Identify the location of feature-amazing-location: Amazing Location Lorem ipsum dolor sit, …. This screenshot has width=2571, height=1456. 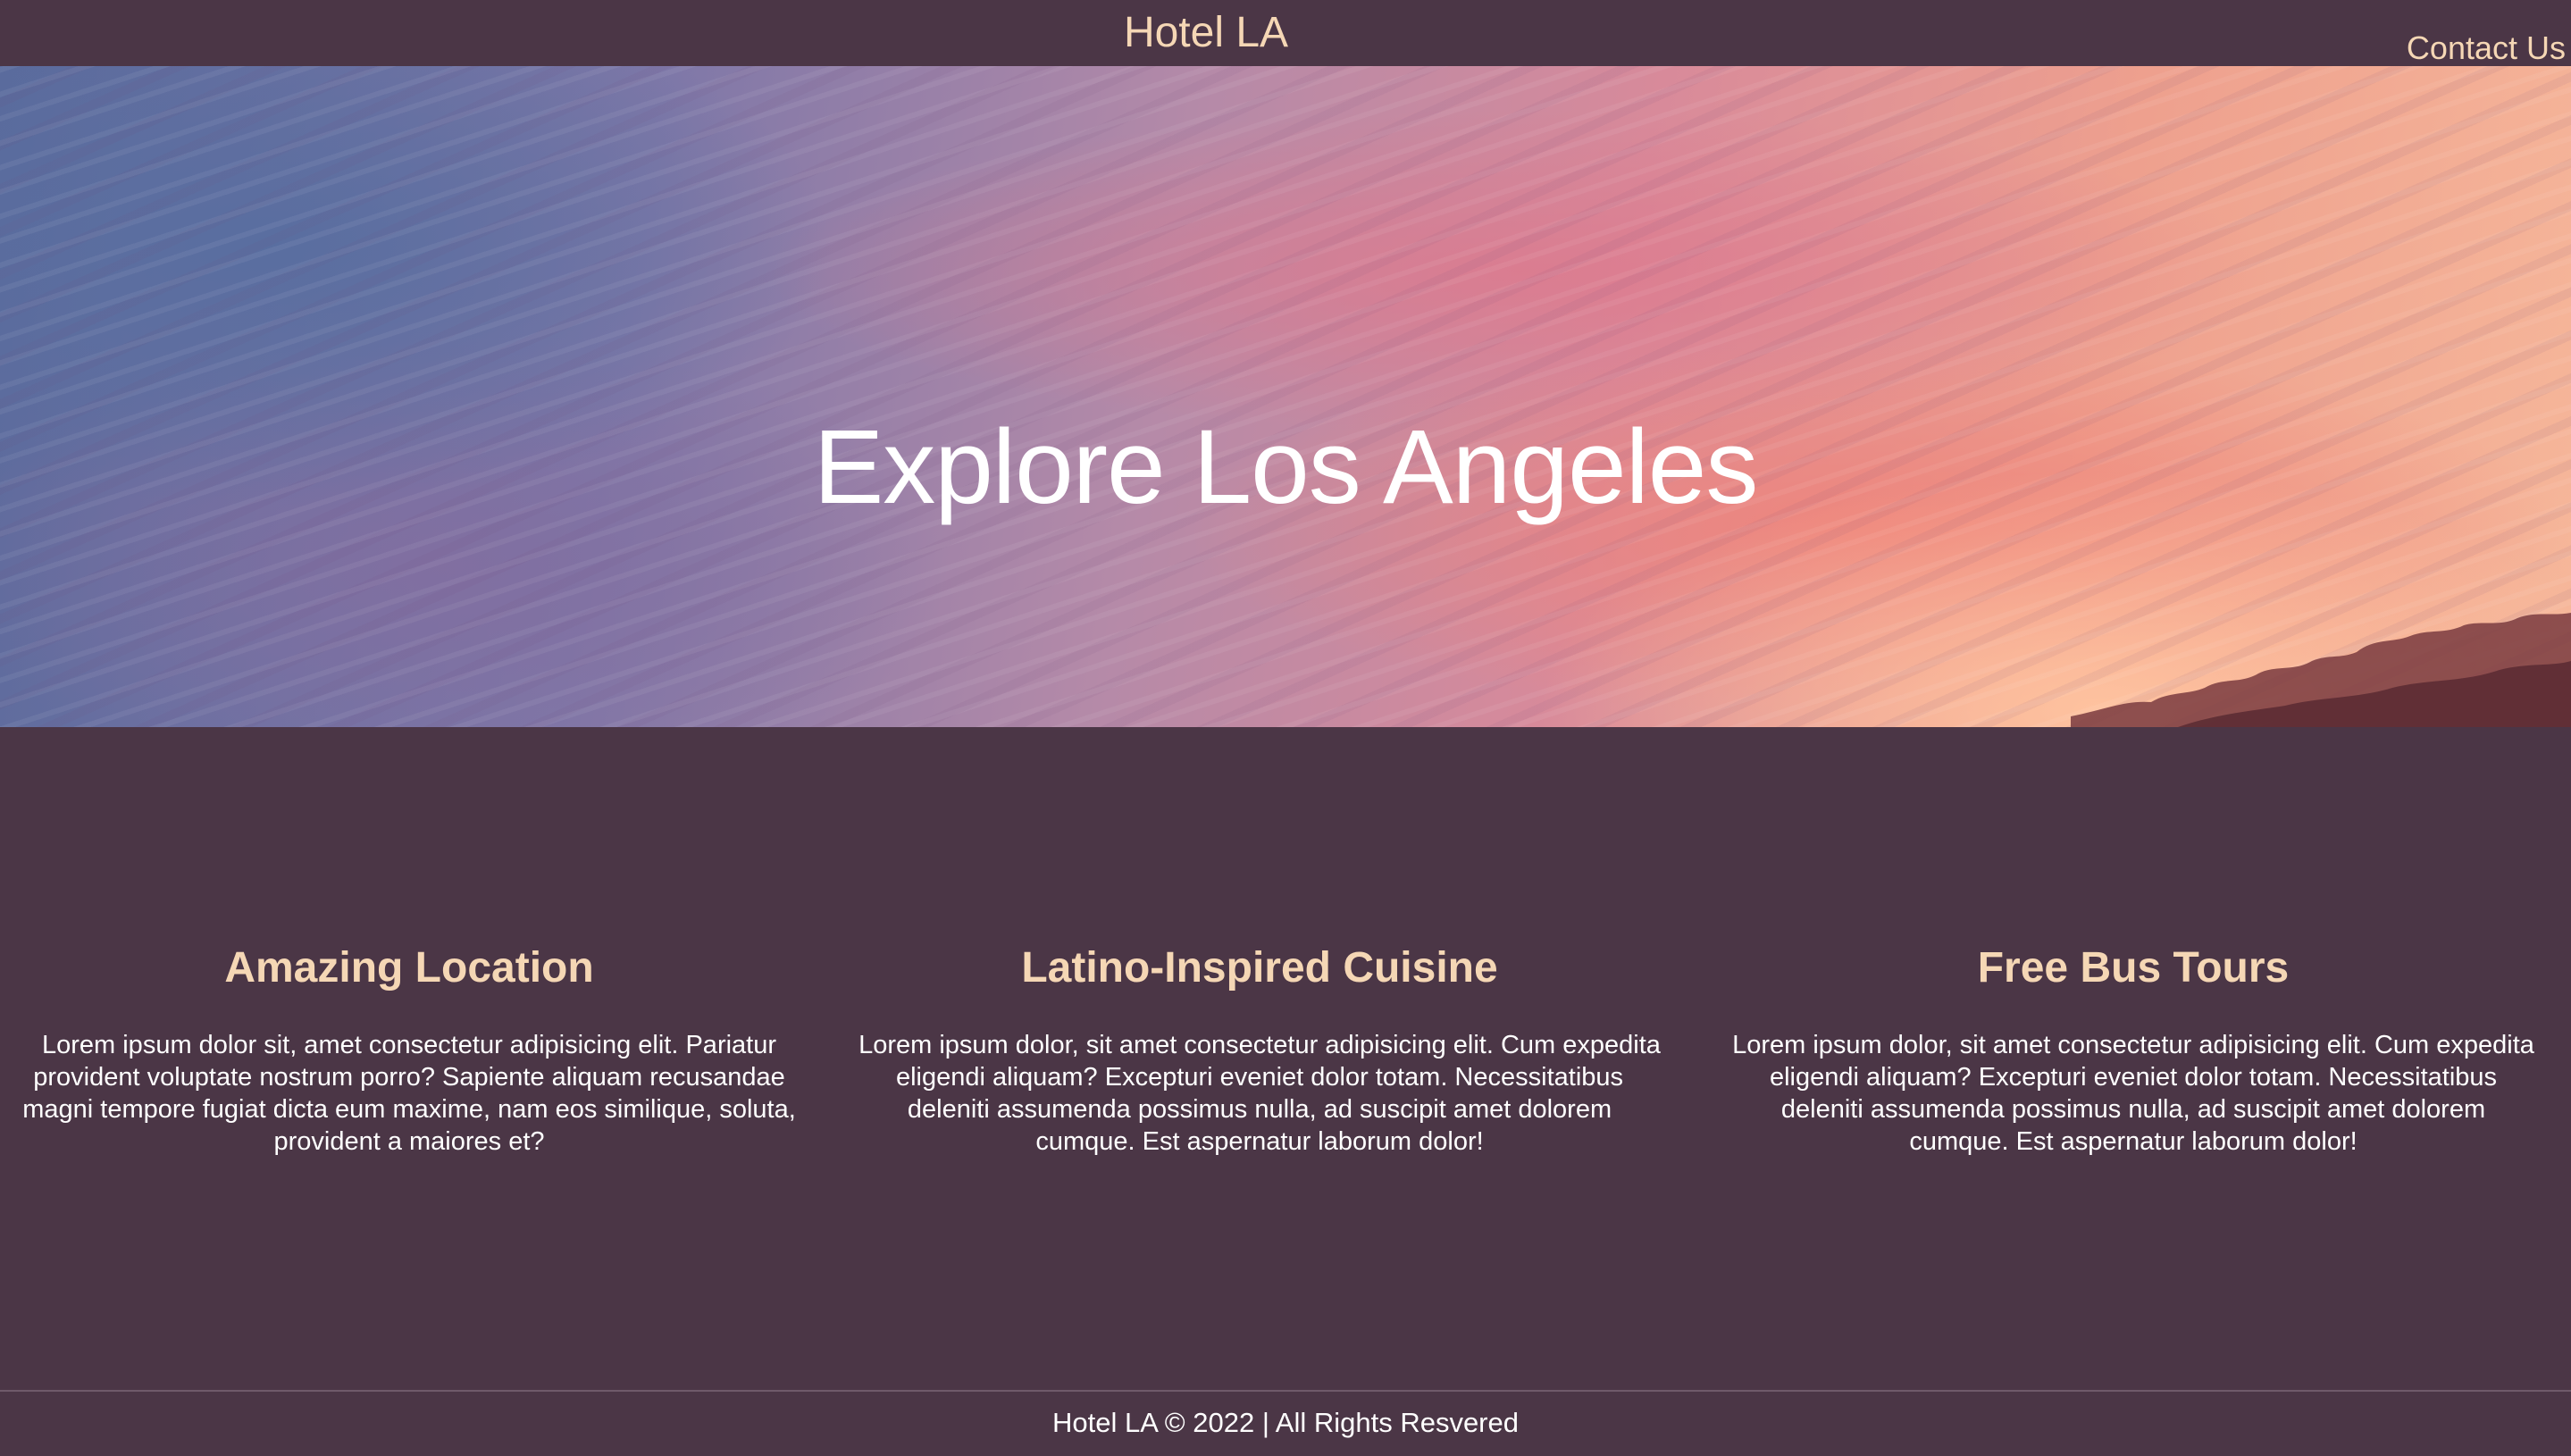
(409, 1039).